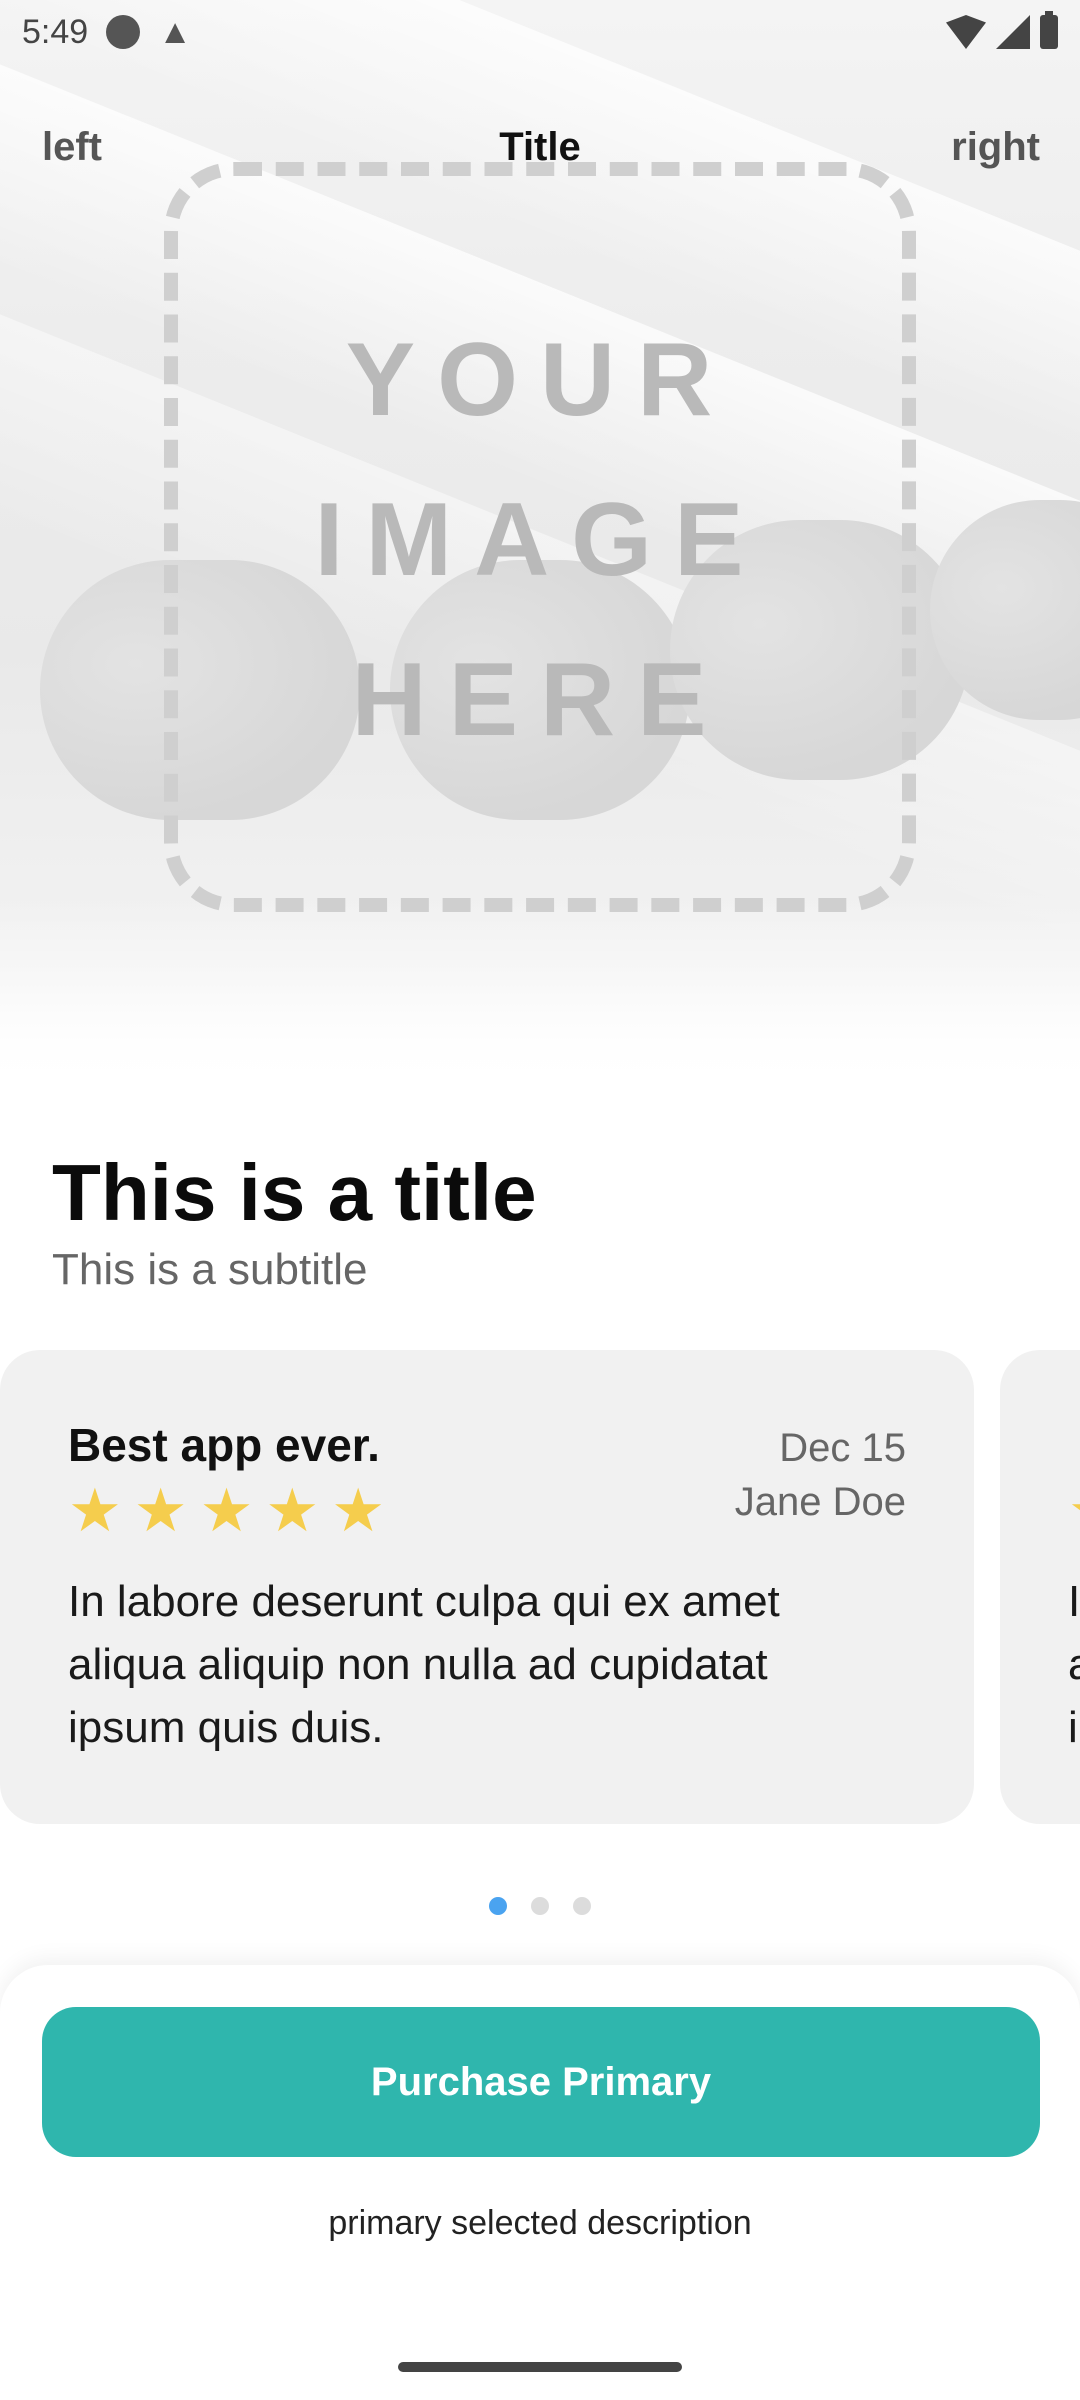 The height and width of the screenshot is (2400, 1080). I want to click on nav-title: Title, so click(540, 147).